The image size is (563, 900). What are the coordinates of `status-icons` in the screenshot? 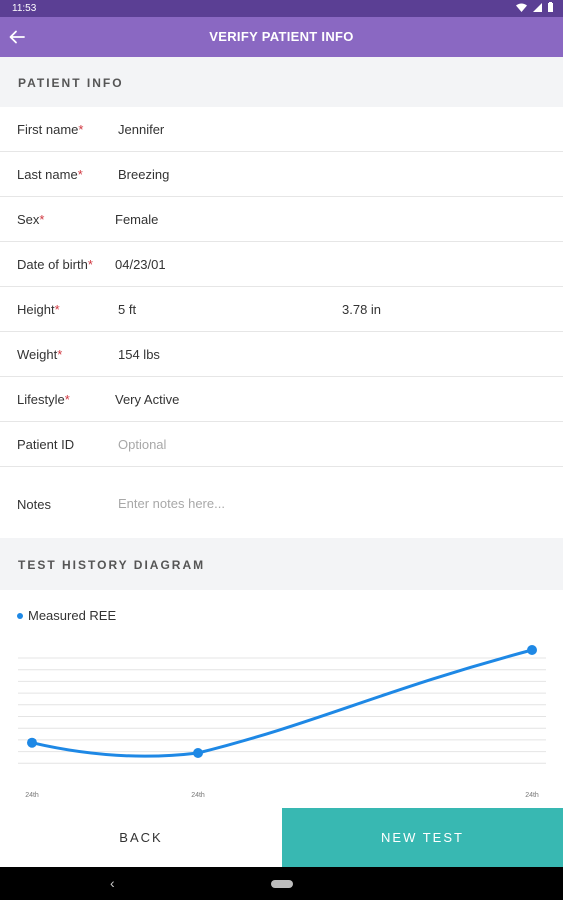 It's located at (534, 7).